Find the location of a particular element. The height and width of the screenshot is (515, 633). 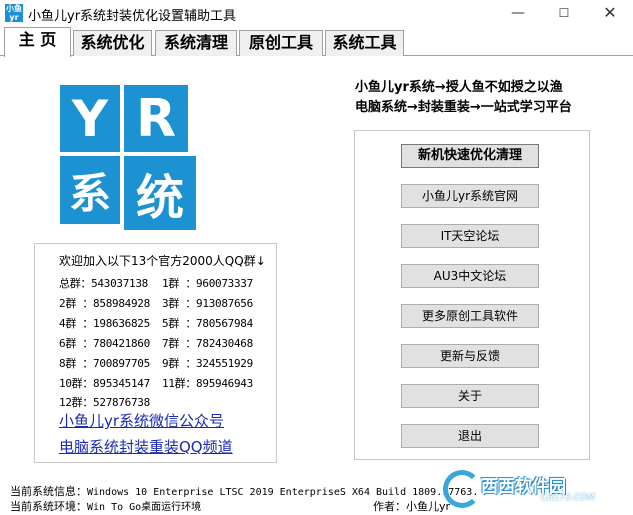

yr-system-logo: Y R 系 统 is located at coordinates (149, 157).